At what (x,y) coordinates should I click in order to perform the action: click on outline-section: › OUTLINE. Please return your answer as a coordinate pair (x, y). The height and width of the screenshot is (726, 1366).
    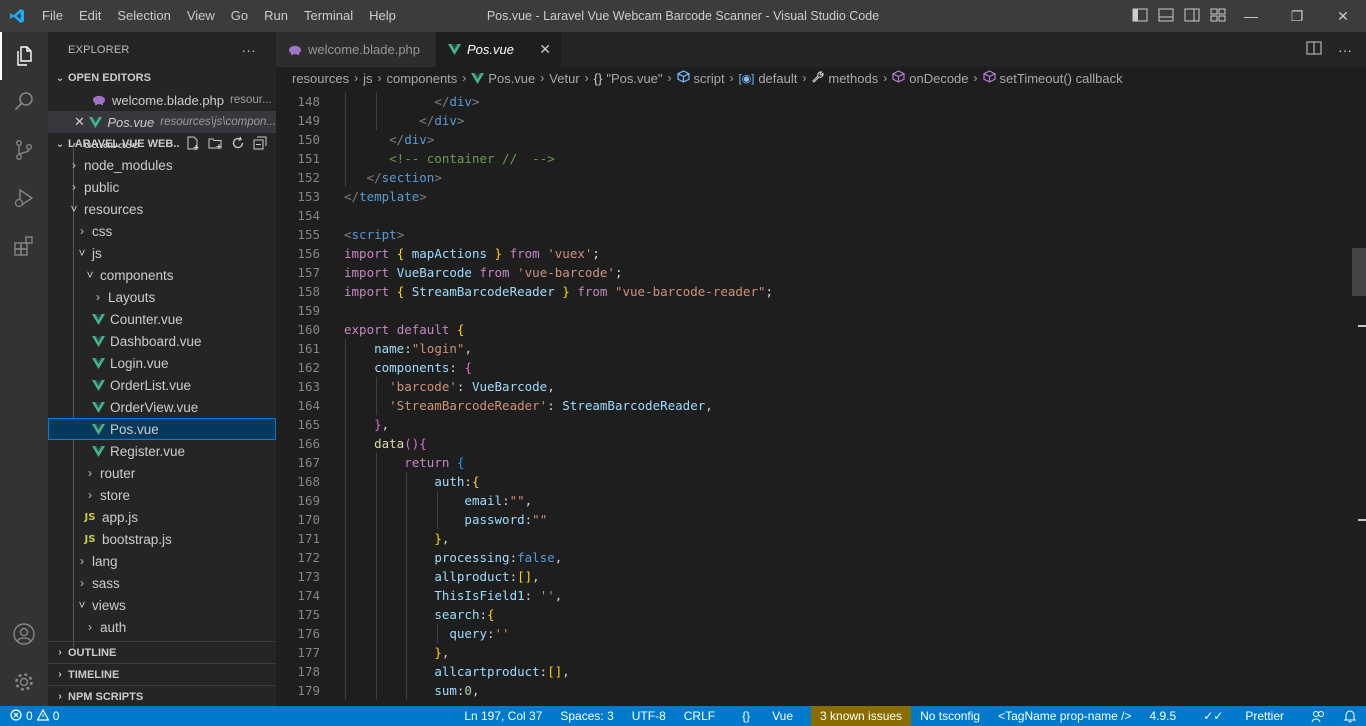
    Looking at the image, I should click on (162, 652).